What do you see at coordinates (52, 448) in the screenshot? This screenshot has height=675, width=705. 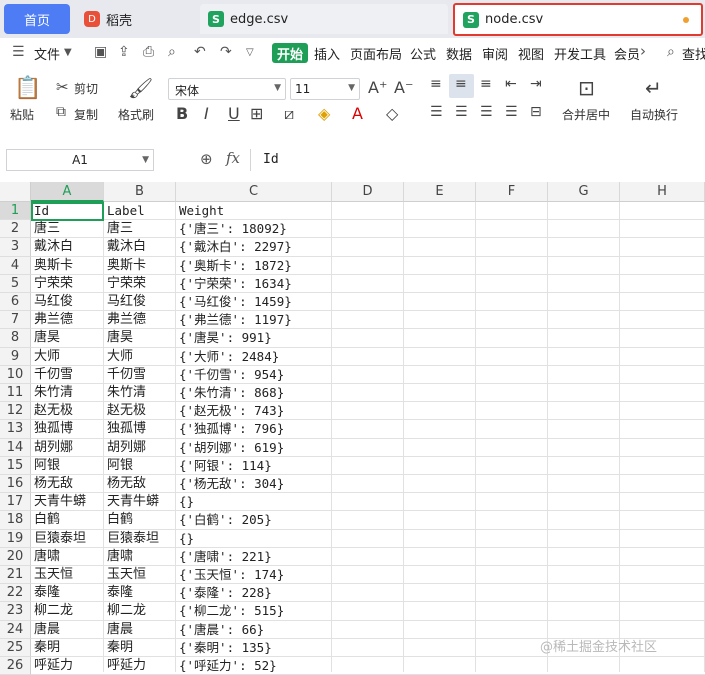 I see `cell-a14: 胡列娜` at bounding box center [52, 448].